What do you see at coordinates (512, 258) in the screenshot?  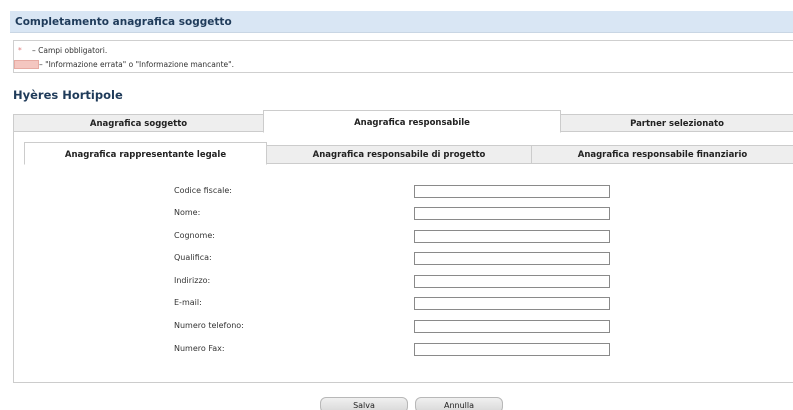 I see `qualifica-input` at bounding box center [512, 258].